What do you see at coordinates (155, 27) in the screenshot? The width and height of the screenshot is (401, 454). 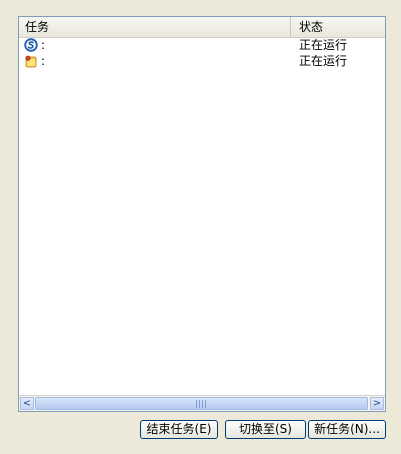 I see `column-header-task: 任务` at bounding box center [155, 27].